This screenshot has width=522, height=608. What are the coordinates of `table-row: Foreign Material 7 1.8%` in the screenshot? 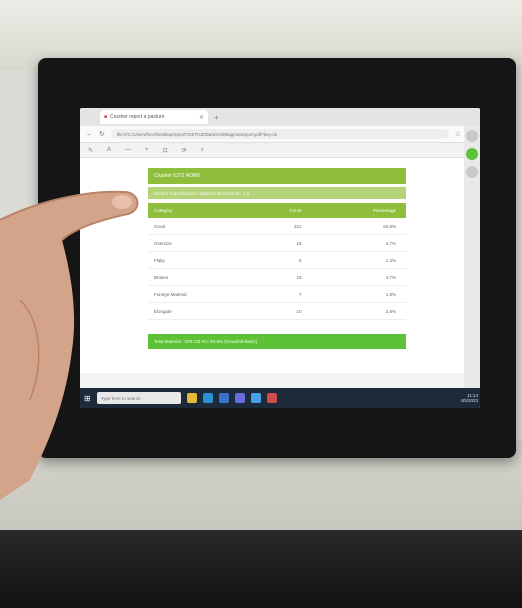 It's located at (277, 294).